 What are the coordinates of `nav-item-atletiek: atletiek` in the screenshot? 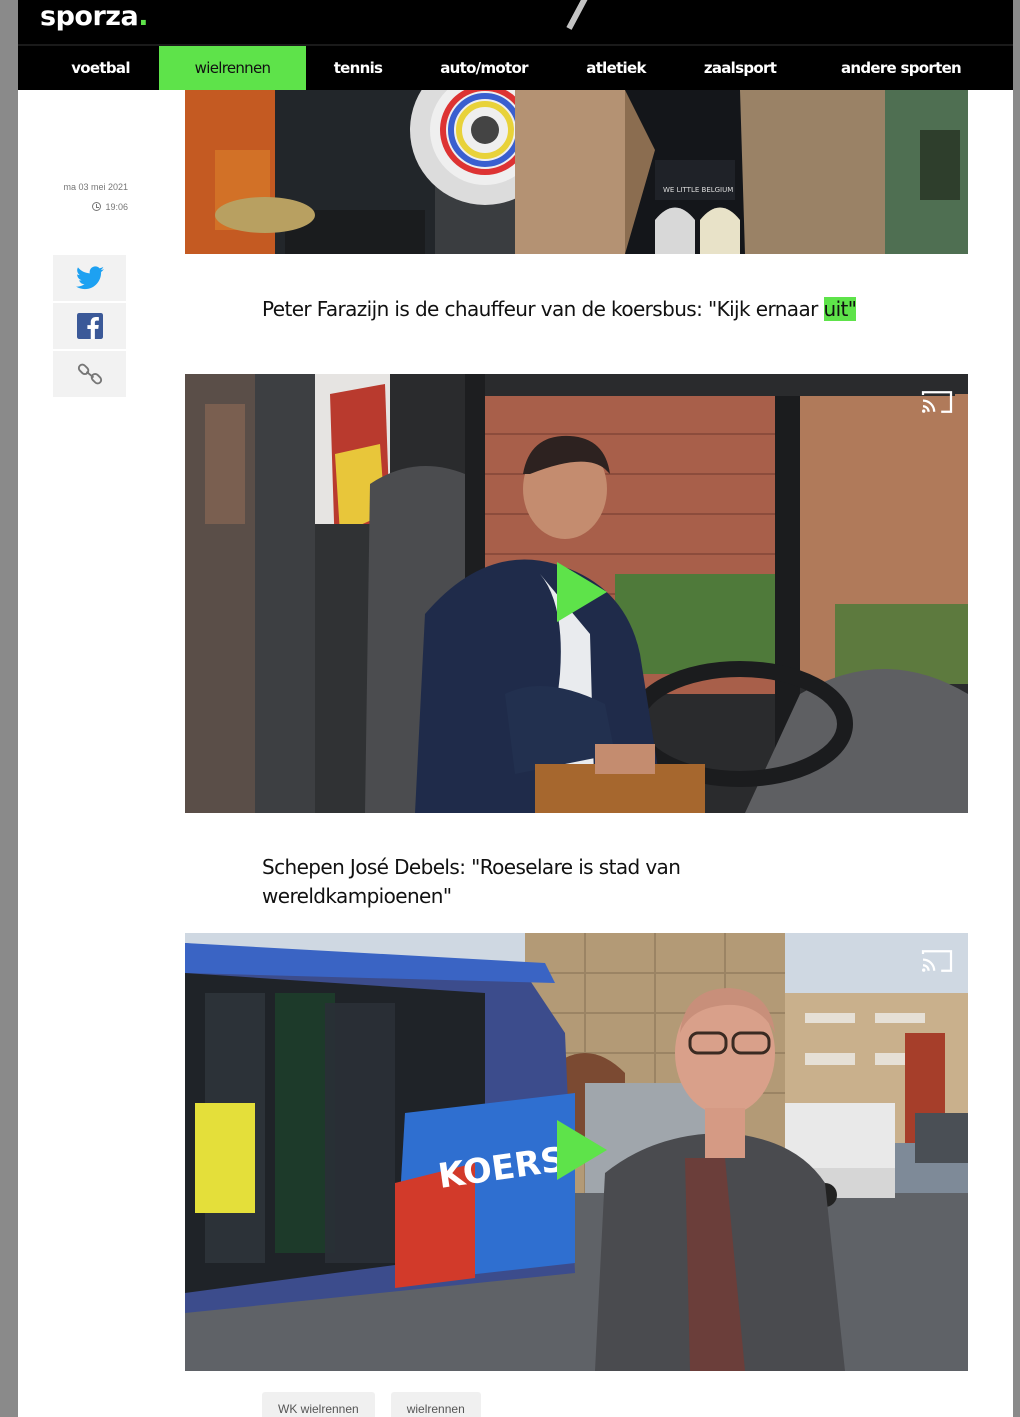 It's located at (616, 68).